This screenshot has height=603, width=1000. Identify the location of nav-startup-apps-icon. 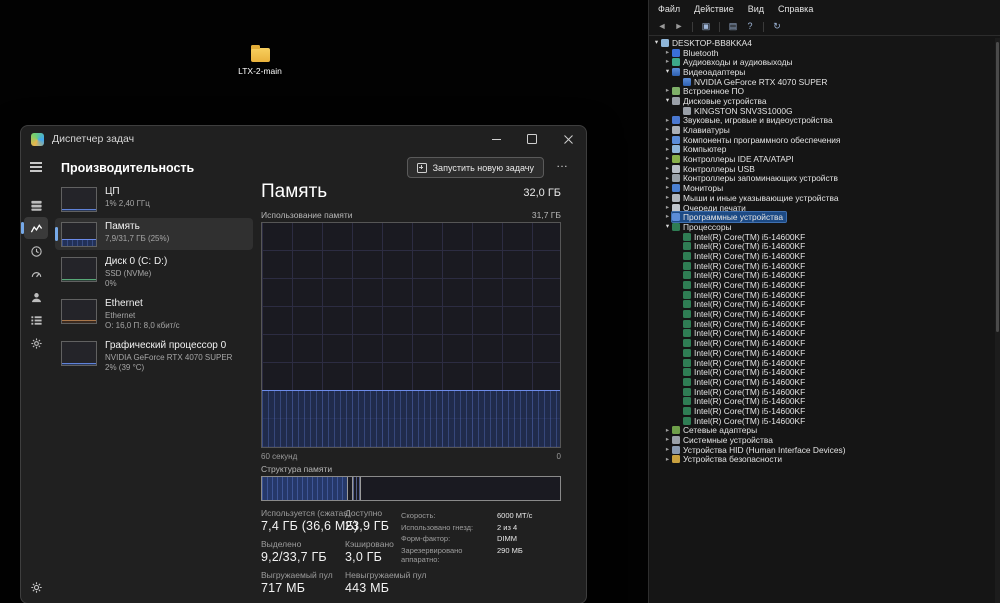
(36, 274).